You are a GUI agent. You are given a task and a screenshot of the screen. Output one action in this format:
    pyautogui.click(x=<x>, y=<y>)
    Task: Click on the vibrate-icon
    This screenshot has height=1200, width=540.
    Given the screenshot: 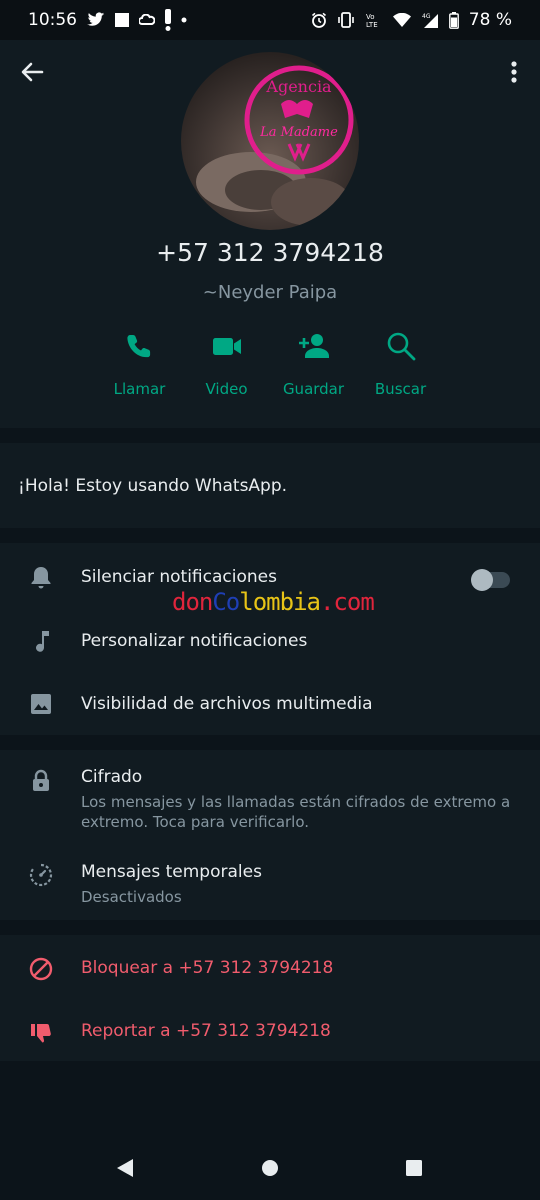 What is the action you would take?
    pyautogui.click(x=346, y=20)
    